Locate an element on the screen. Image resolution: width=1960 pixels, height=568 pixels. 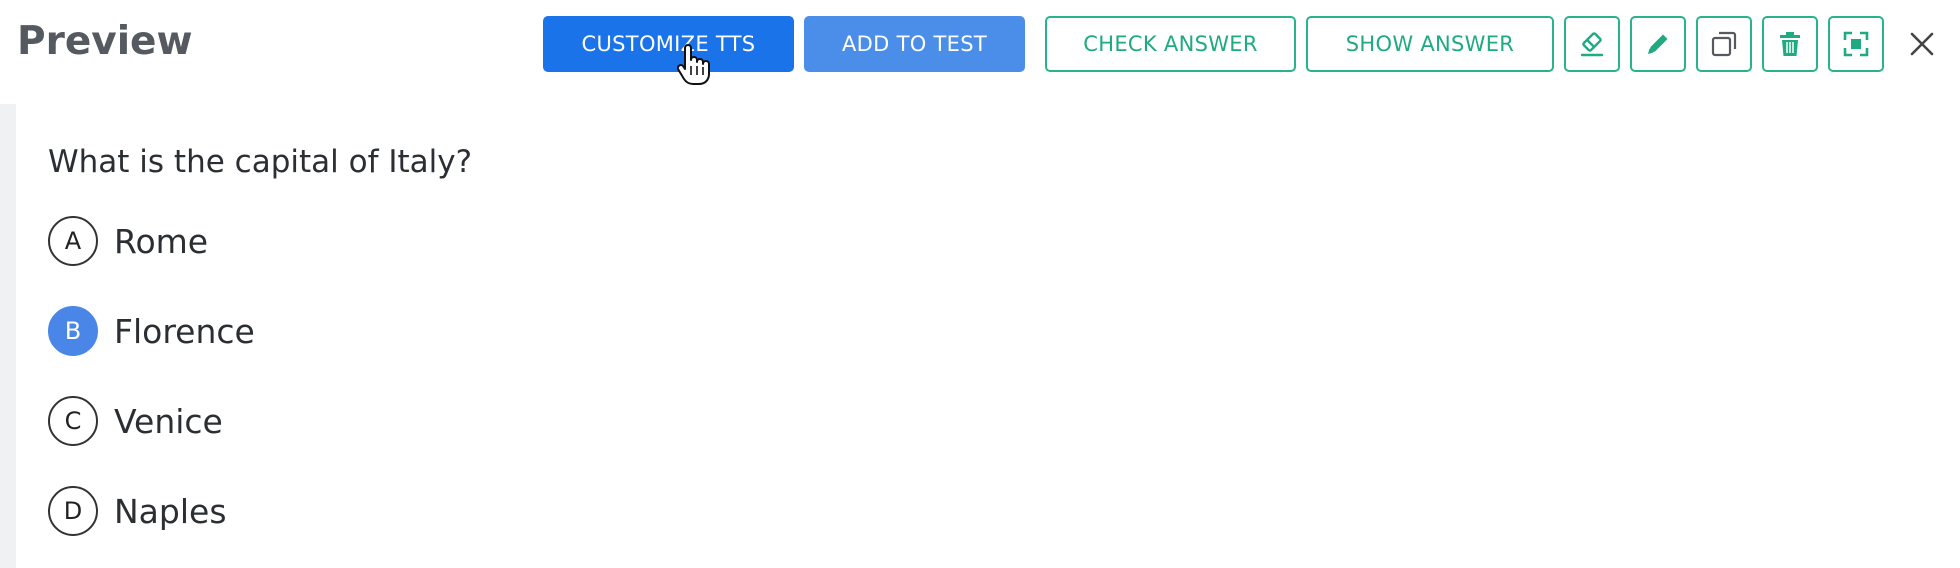
close-button is located at coordinates (1922, 44).